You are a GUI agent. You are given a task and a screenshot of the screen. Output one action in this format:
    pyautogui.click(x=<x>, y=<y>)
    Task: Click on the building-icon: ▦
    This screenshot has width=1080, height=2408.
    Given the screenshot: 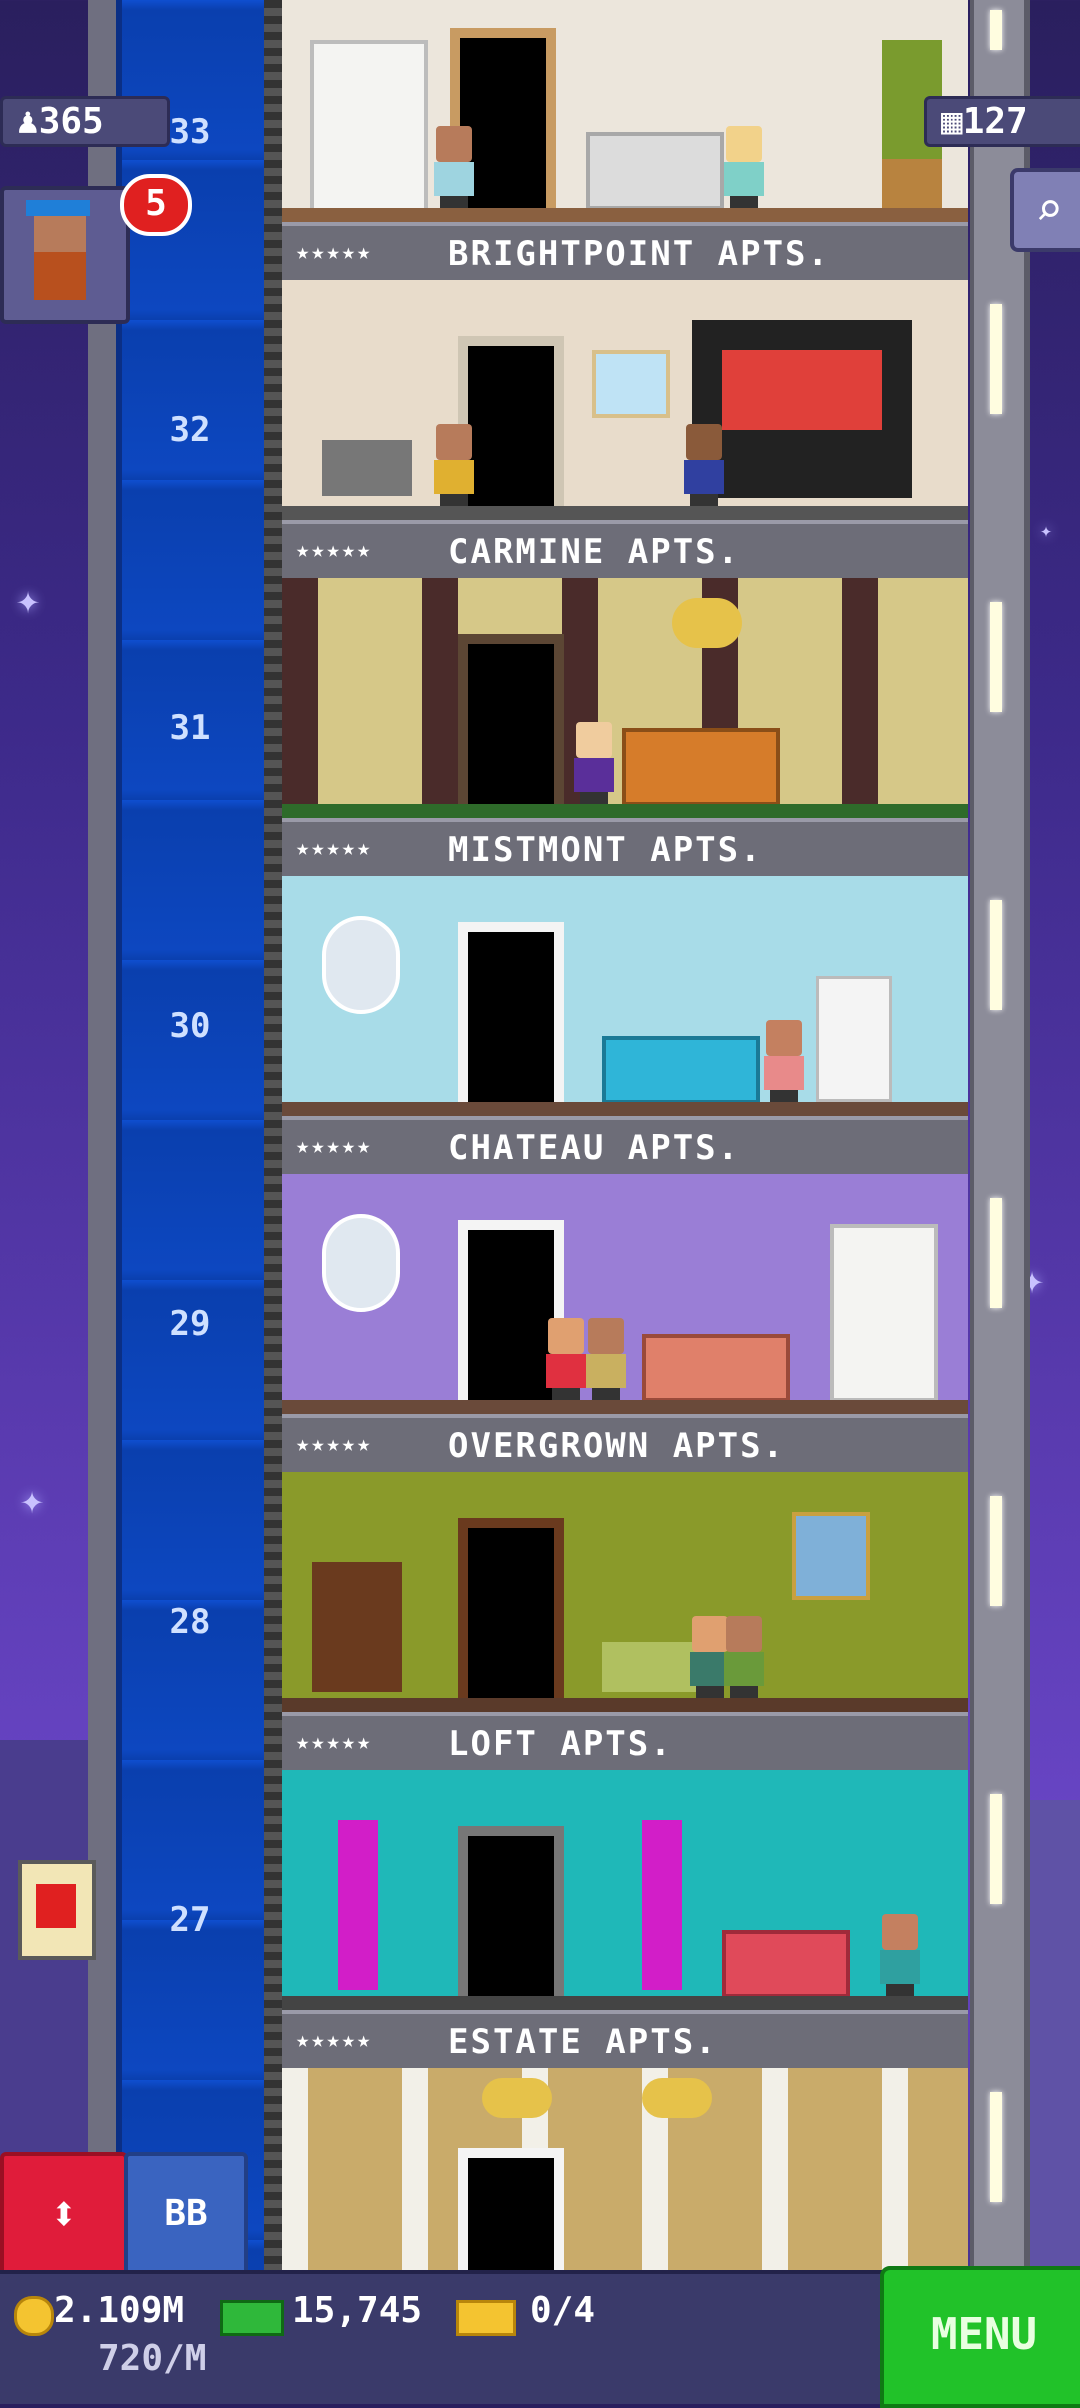 What is the action you would take?
    pyautogui.click(x=952, y=121)
    